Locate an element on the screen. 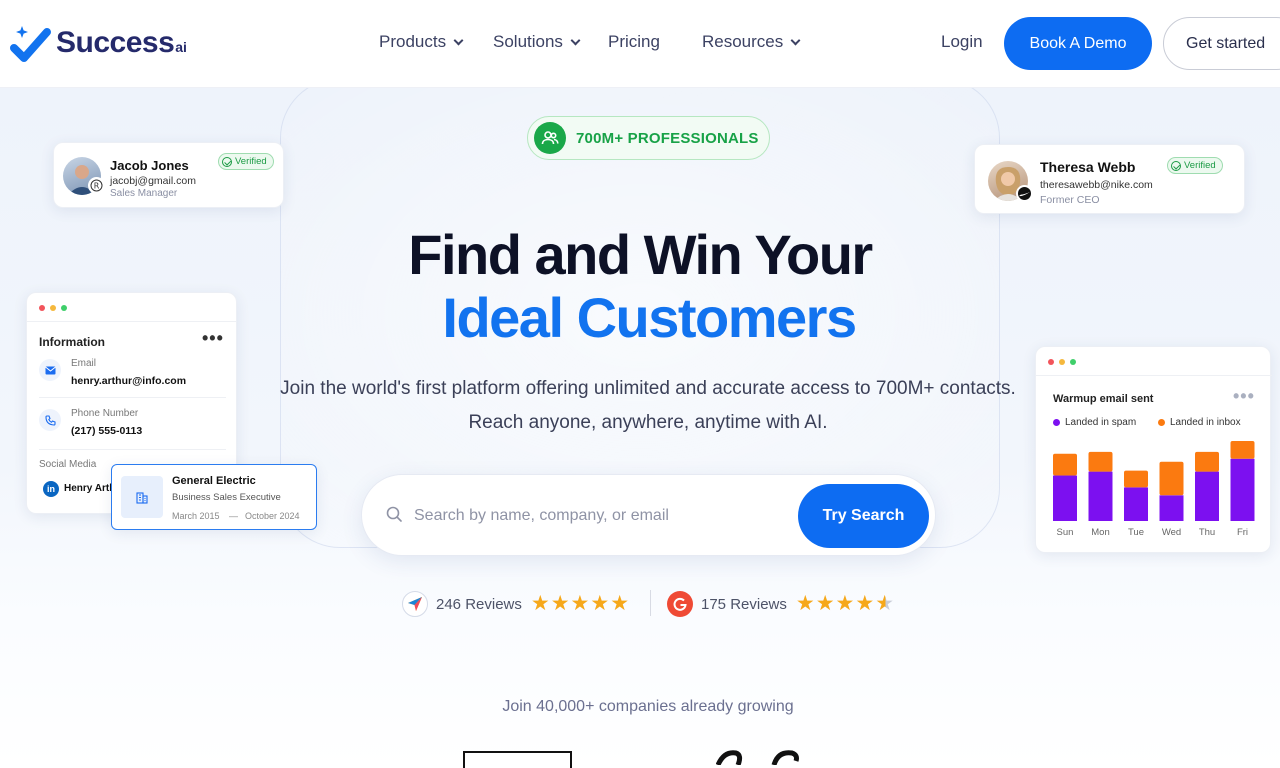 The image size is (1280, 768). bar-tue-spam is located at coordinates (1136, 504).